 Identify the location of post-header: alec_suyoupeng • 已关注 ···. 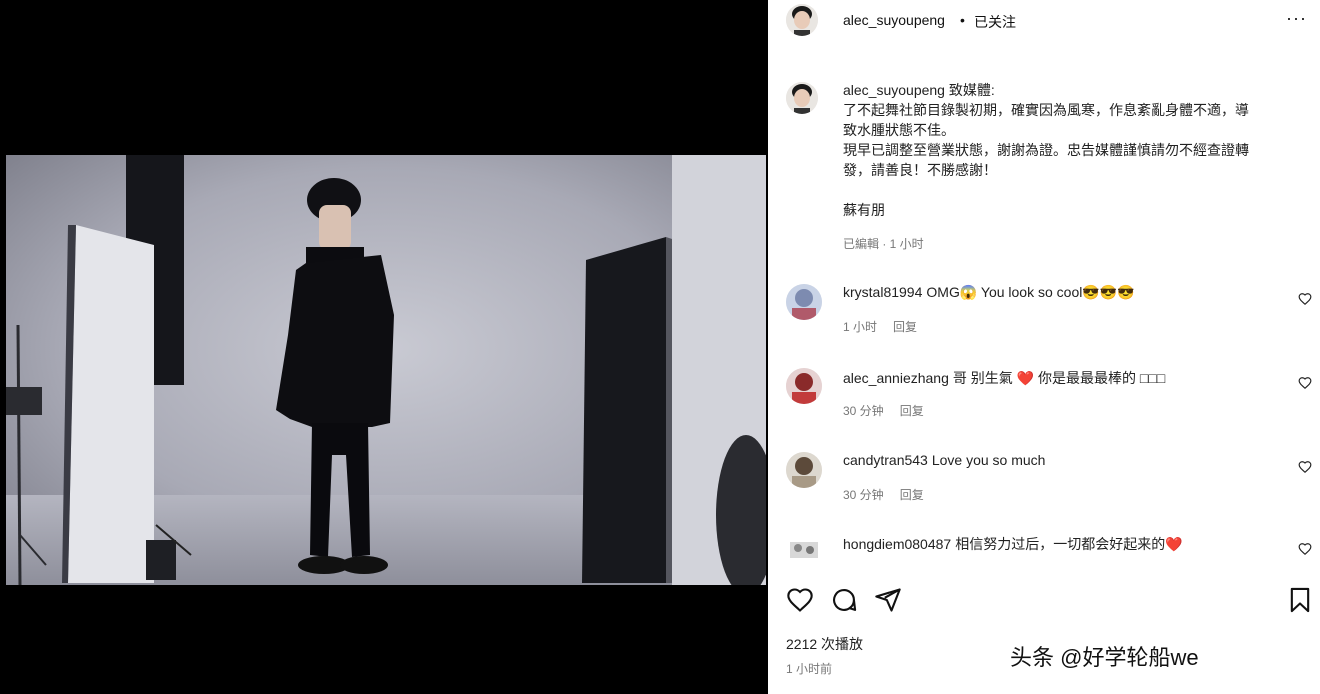
(1044, 21).